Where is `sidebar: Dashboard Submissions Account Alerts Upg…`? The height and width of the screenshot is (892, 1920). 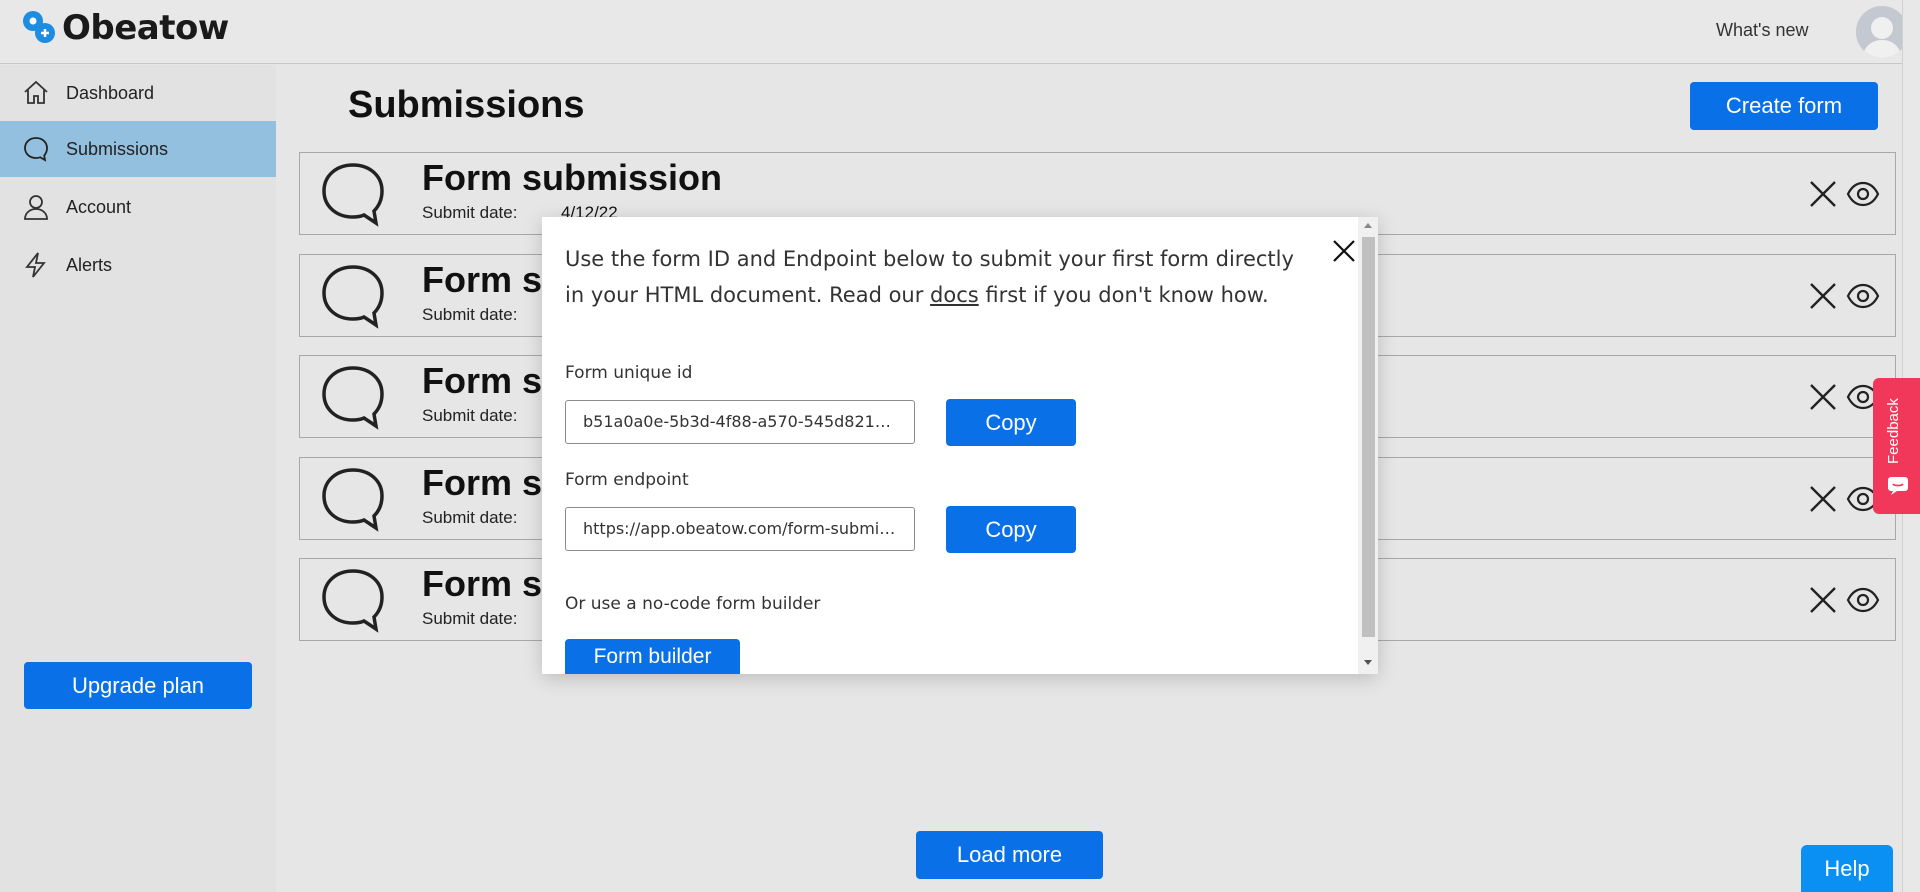
sidebar: Dashboard Submissions Account Alerts Upg… is located at coordinates (138, 478).